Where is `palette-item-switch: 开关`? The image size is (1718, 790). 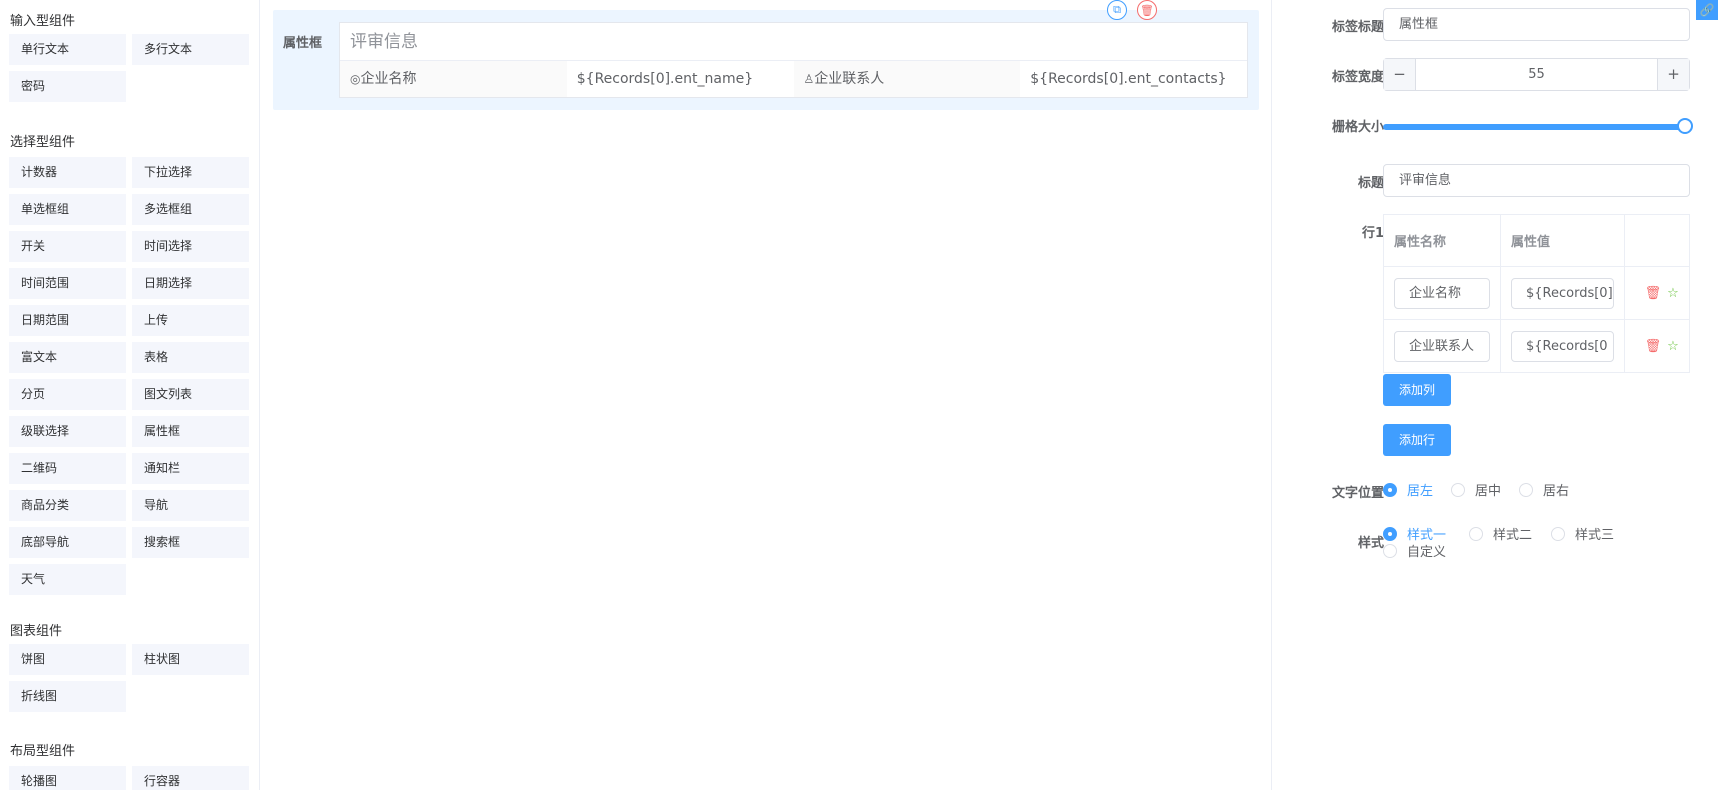 palette-item-switch: 开关 is located at coordinates (67, 246).